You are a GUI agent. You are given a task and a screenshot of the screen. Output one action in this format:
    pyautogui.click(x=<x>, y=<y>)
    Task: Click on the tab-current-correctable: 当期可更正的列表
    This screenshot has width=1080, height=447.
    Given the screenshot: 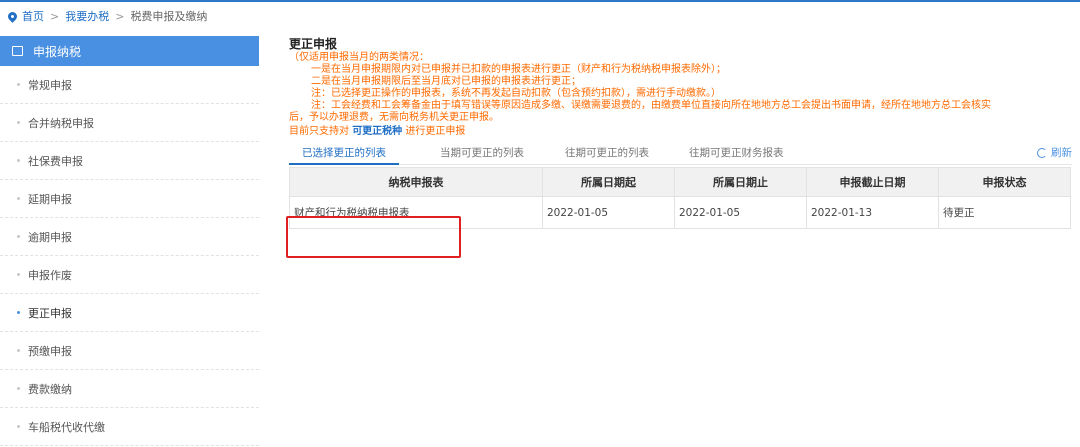 What is the action you would take?
    pyautogui.click(x=482, y=154)
    